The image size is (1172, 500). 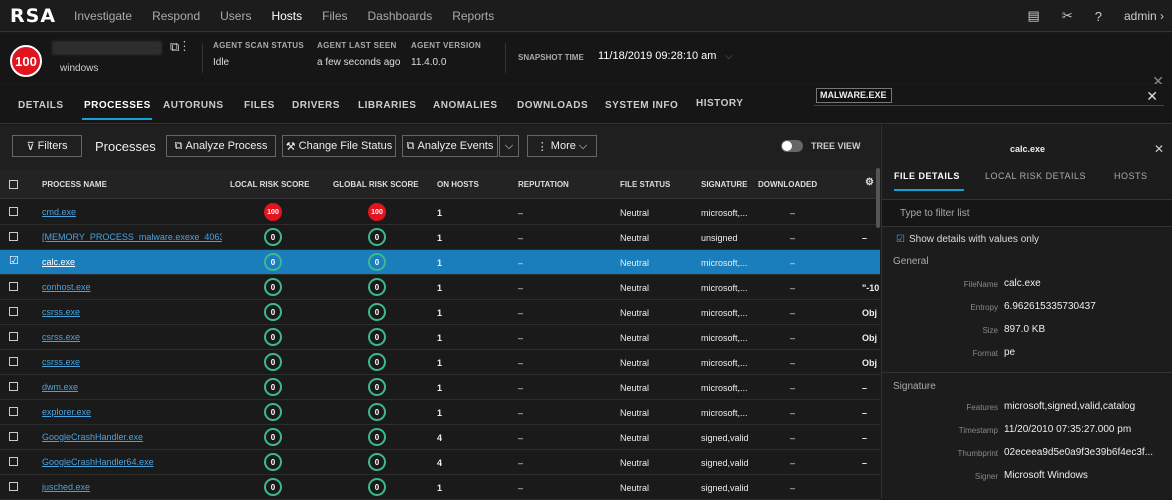 What do you see at coordinates (440, 412) in the screenshot?
I see `table-row: explorer.exe 0 0 1 – Neutral microsoft,... – –` at bounding box center [440, 412].